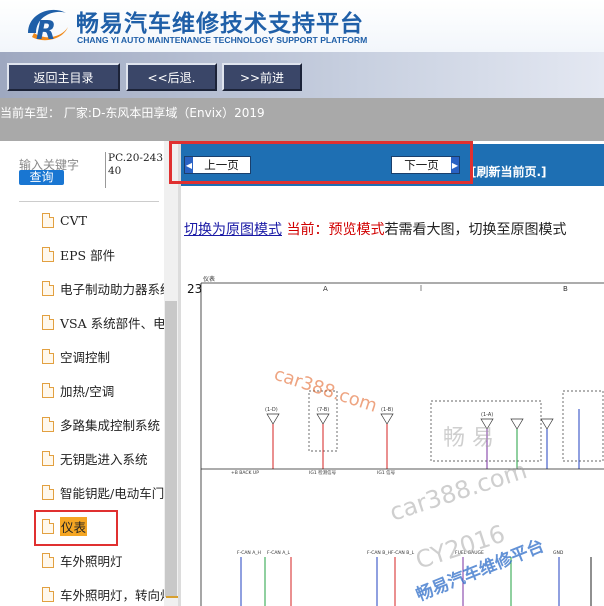  What do you see at coordinates (435, 426) in the screenshot?
I see `fuse-group` at bounding box center [435, 426].